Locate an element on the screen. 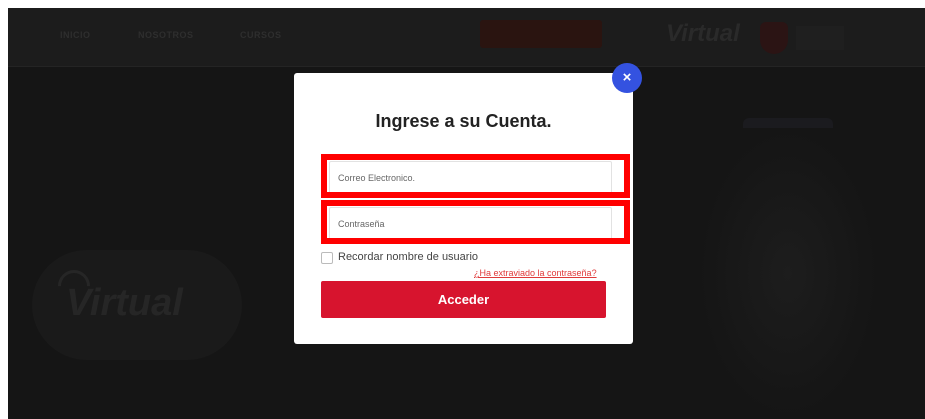  brand-text is located at coordinates (820, 38).